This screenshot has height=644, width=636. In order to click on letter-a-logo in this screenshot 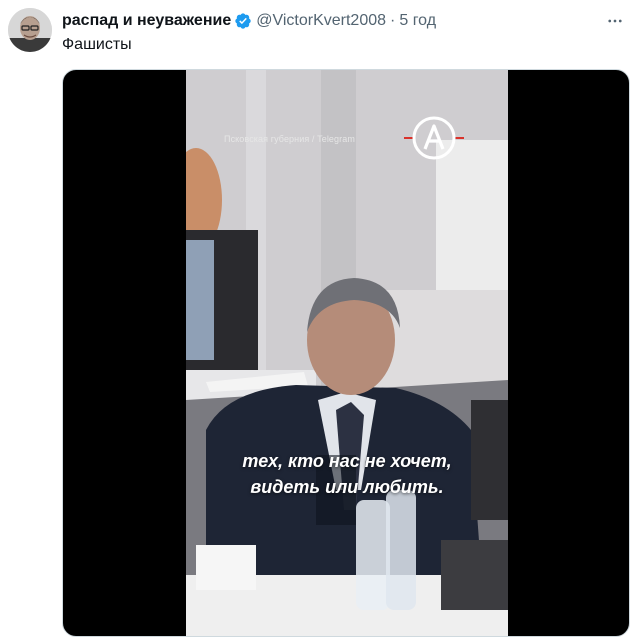, I will do `click(434, 138)`.